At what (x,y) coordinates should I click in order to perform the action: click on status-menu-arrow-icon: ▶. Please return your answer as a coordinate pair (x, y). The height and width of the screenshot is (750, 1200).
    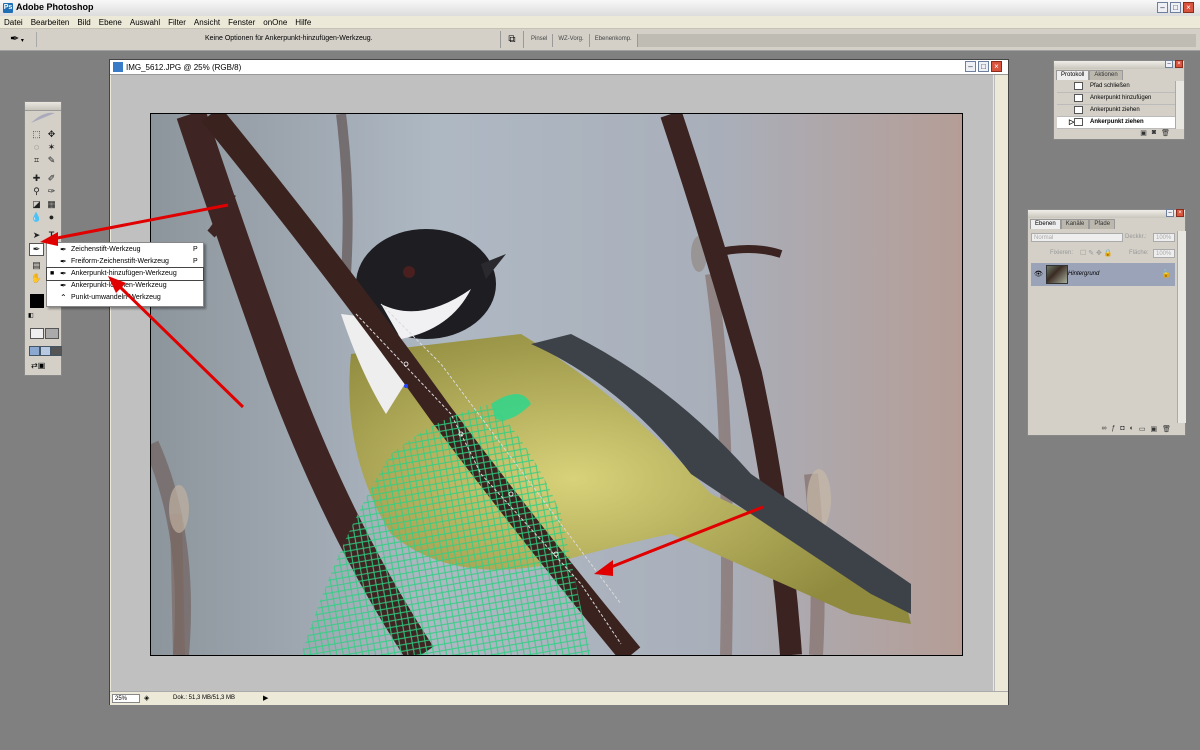
    Looking at the image, I should click on (265, 698).